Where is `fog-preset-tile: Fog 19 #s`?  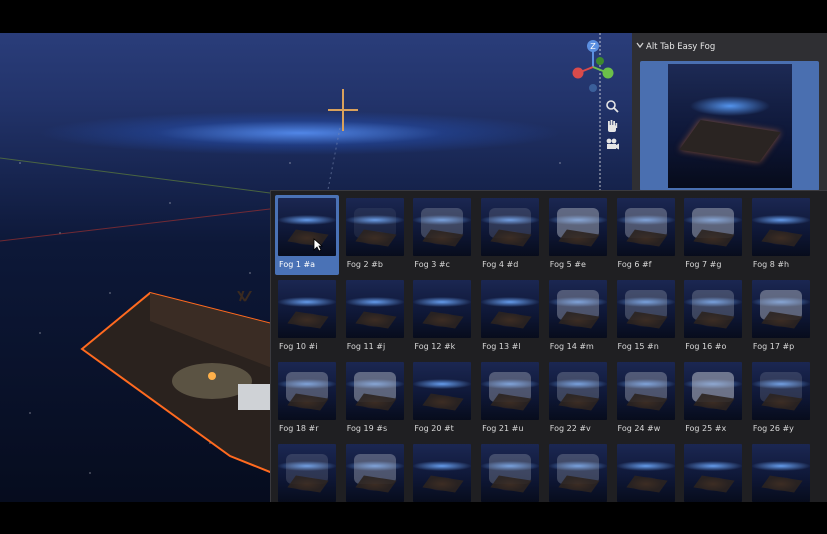 fog-preset-tile: Fog 19 #s is located at coordinates (375, 399).